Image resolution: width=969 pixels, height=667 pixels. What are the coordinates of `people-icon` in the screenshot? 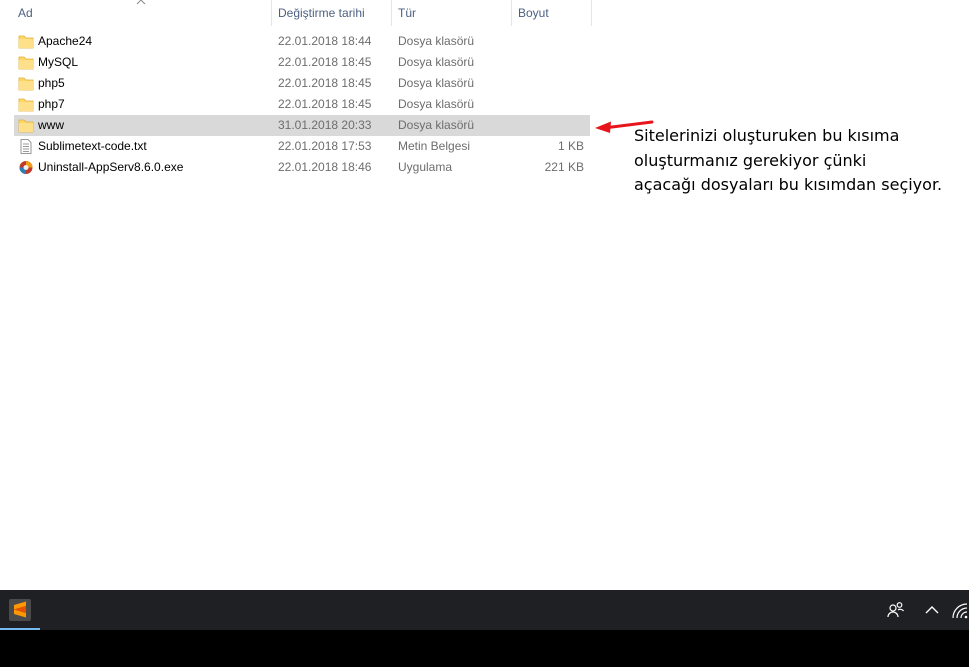 It's located at (896, 610).